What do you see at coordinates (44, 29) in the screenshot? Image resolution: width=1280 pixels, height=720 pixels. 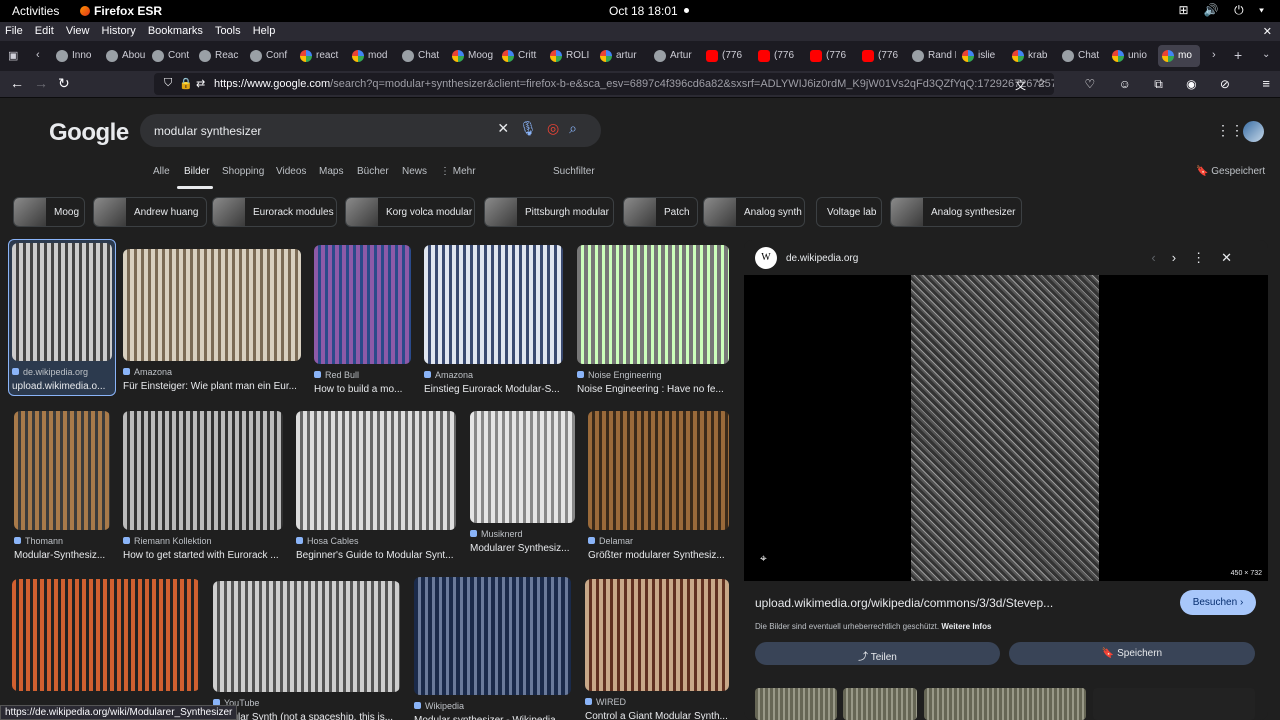 I see `menu-edit: Edit` at bounding box center [44, 29].